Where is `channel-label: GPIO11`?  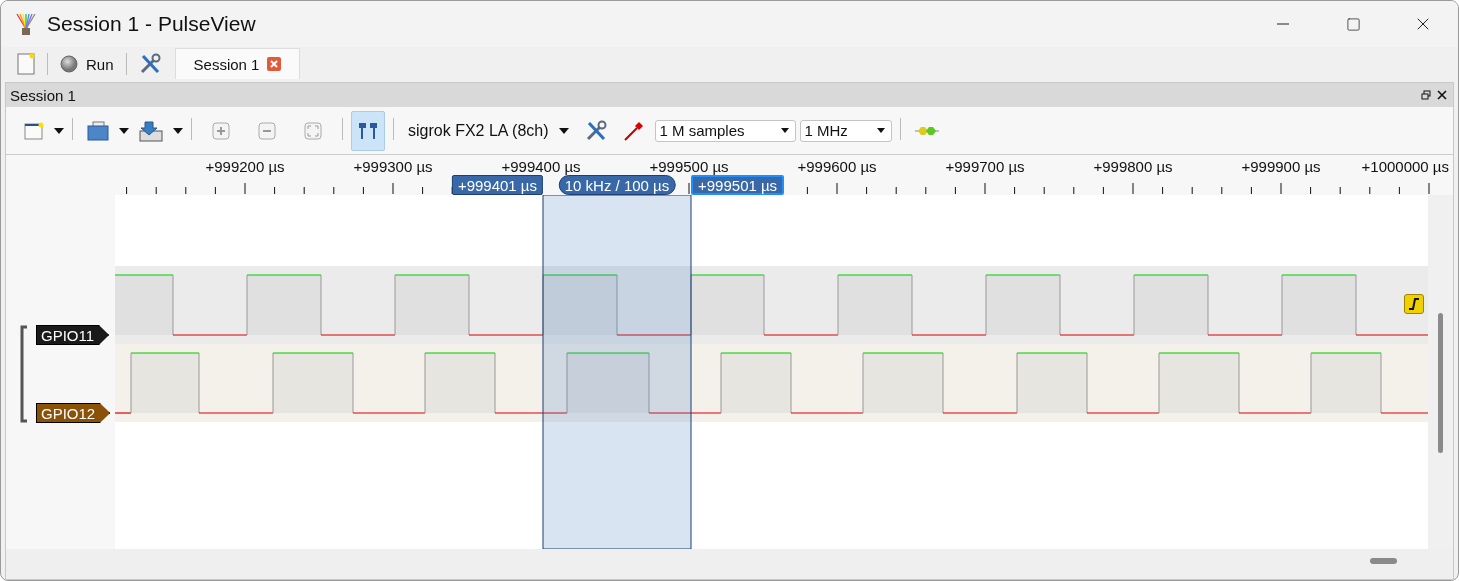 channel-label: GPIO11 is located at coordinates (73, 335).